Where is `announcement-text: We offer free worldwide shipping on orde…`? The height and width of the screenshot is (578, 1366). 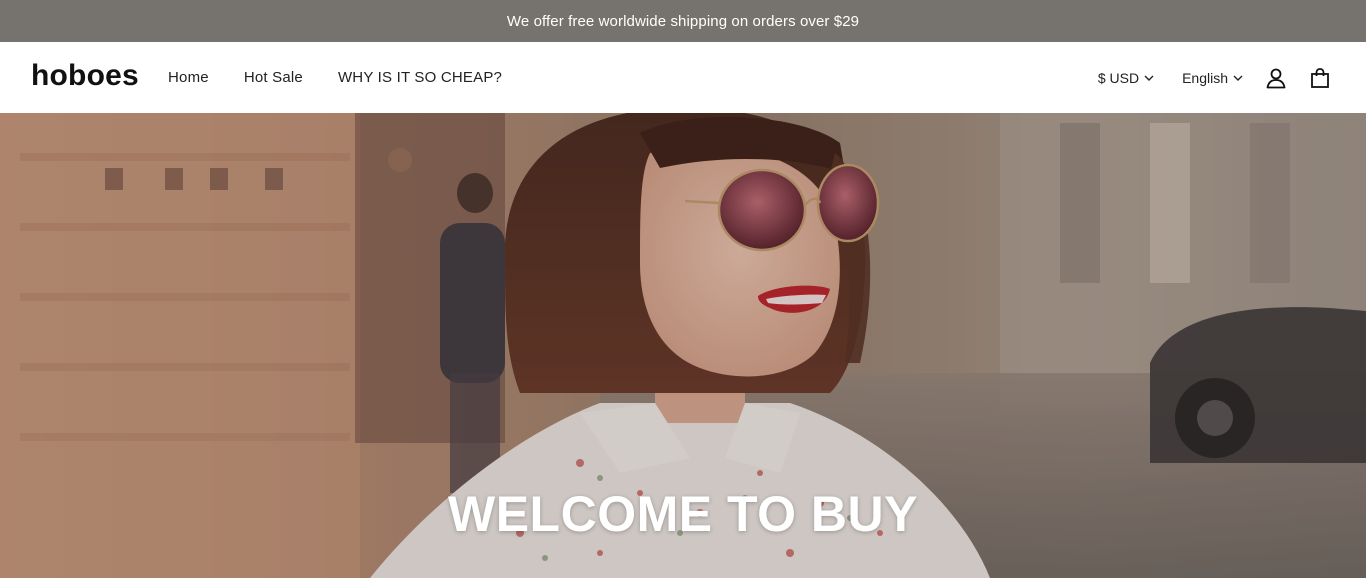 announcement-text: We offer free worldwide shipping on orde… is located at coordinates (683, 21).